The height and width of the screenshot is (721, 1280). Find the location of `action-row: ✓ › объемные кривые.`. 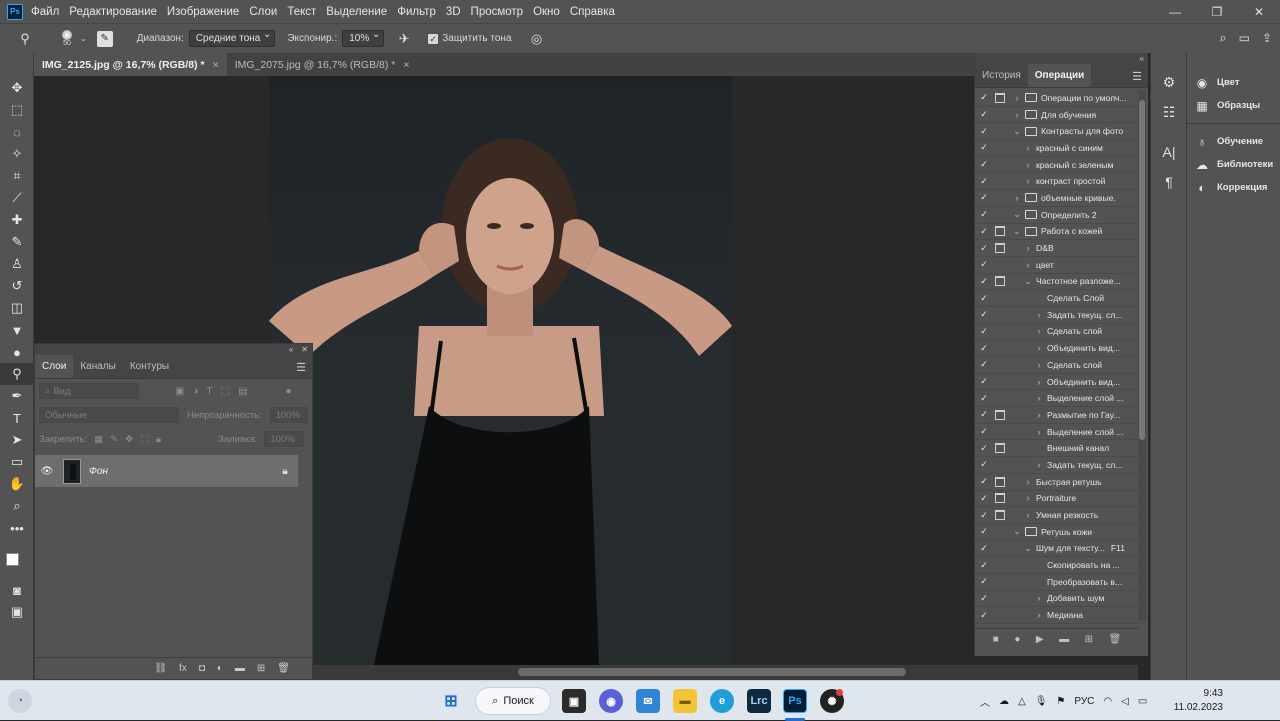

action-row: ✓ › объемные кривые. is located at coordinates (1057, 198).